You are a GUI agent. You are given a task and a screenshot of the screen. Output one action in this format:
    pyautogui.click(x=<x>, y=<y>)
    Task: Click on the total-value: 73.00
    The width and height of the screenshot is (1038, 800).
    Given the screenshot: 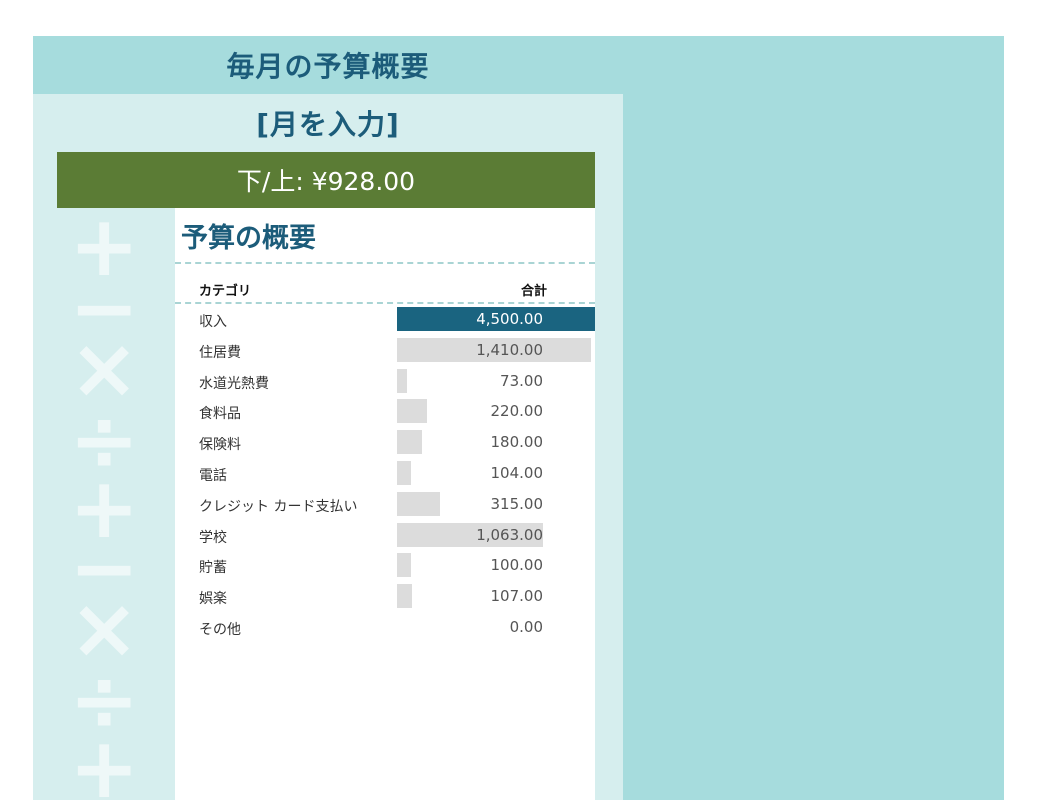 What is the action you would take?
    pyautogui.click(x=521, y=380)
    